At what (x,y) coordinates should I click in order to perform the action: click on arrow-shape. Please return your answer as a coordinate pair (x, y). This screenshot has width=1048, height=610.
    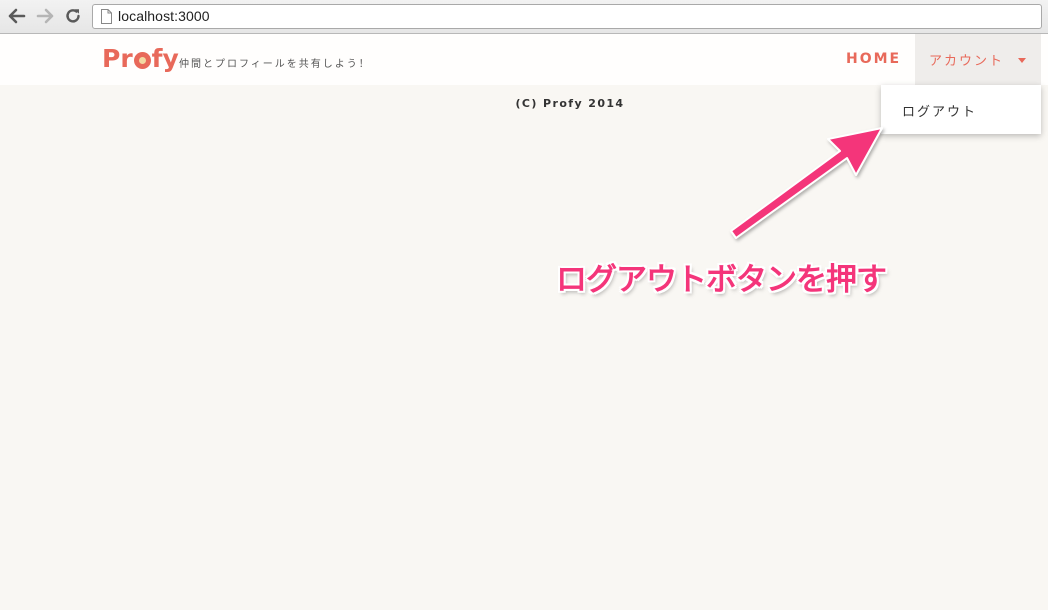
    Looking at the image, I should click on (806, 183).